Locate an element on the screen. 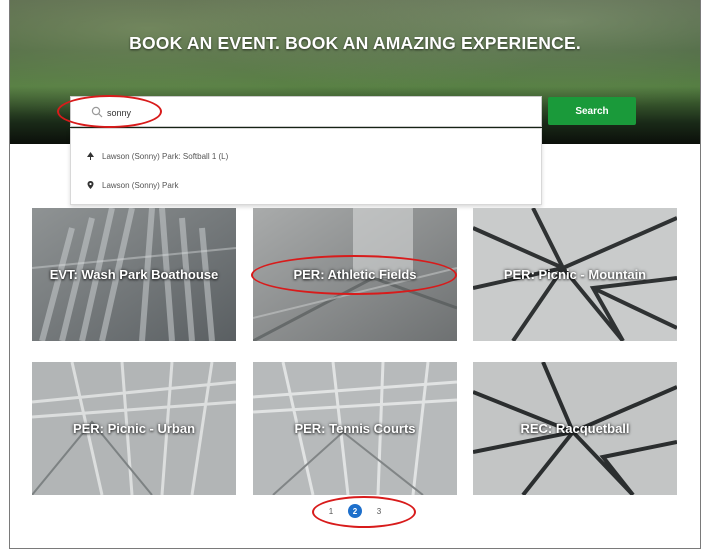 This screenshot has width=713, height=551. page-link-2-current: 2 is located at coordinates (355, 511).